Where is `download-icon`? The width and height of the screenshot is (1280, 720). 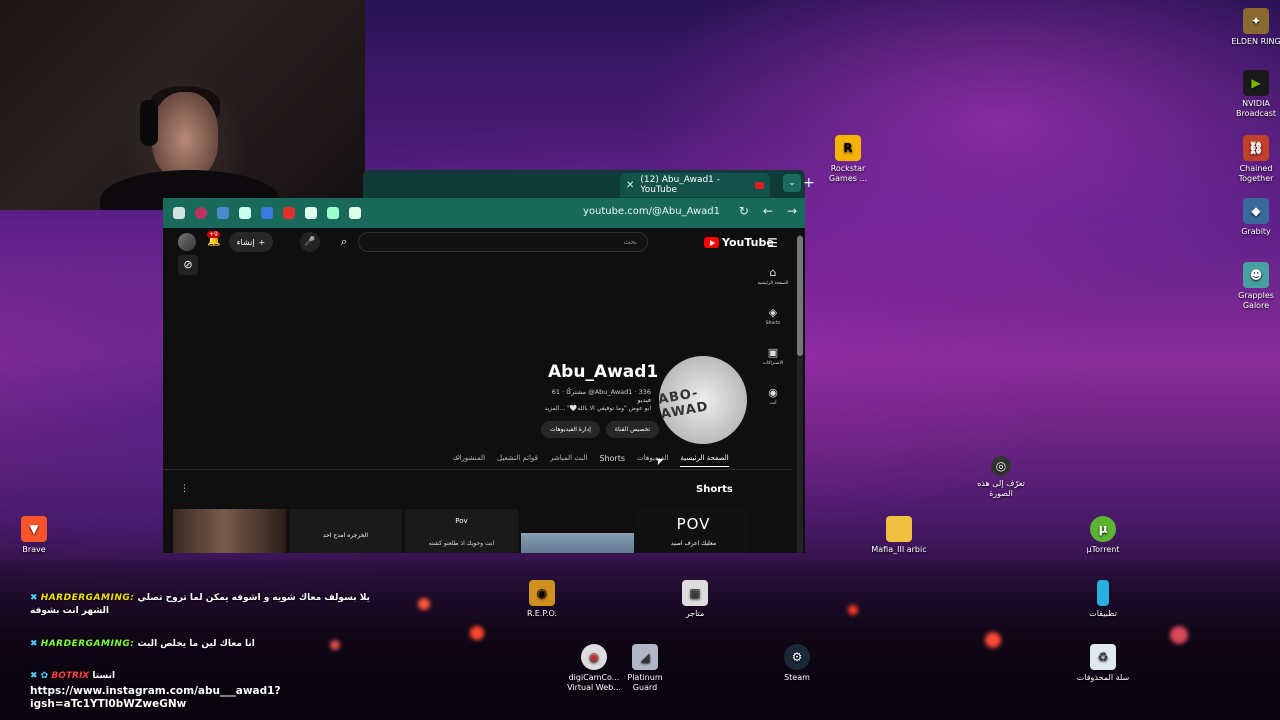
download-icon is located at coordinates (245, 213).